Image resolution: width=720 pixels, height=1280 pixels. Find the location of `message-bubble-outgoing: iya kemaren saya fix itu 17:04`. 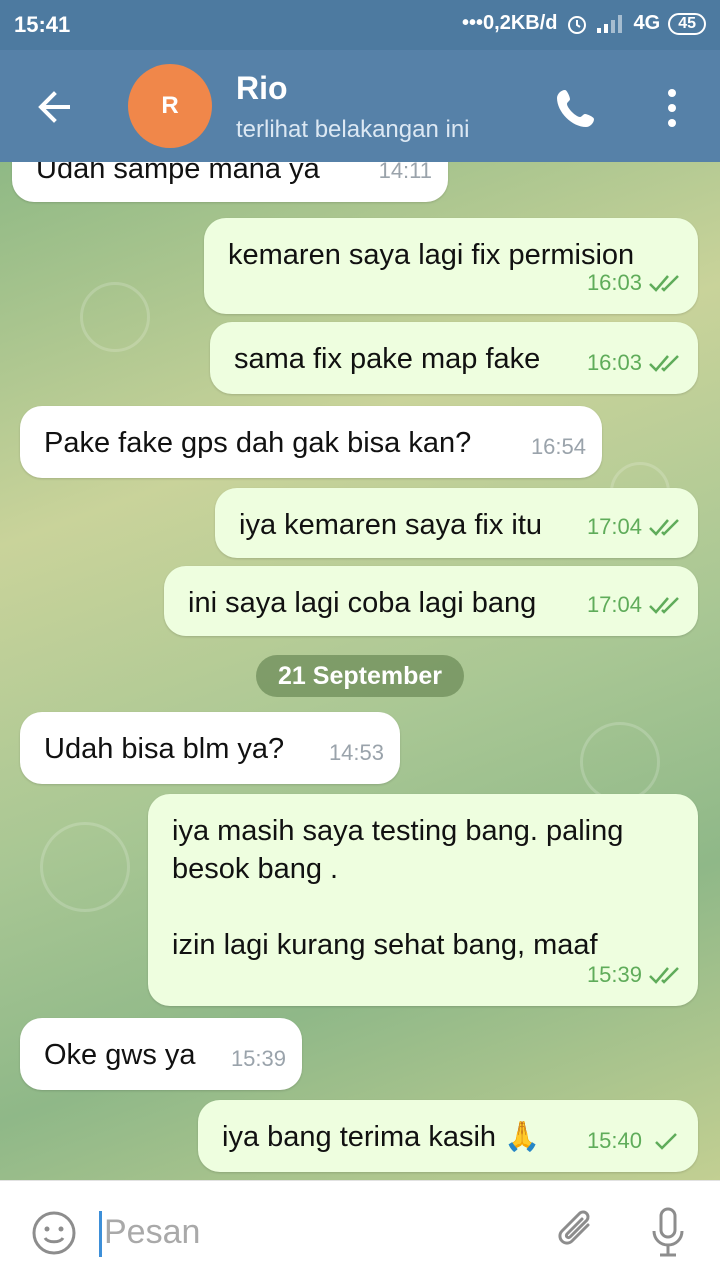

message-bubble-outgoing: iya kemaren saya fix itu 17:04 is located at coordinates (456, 523).